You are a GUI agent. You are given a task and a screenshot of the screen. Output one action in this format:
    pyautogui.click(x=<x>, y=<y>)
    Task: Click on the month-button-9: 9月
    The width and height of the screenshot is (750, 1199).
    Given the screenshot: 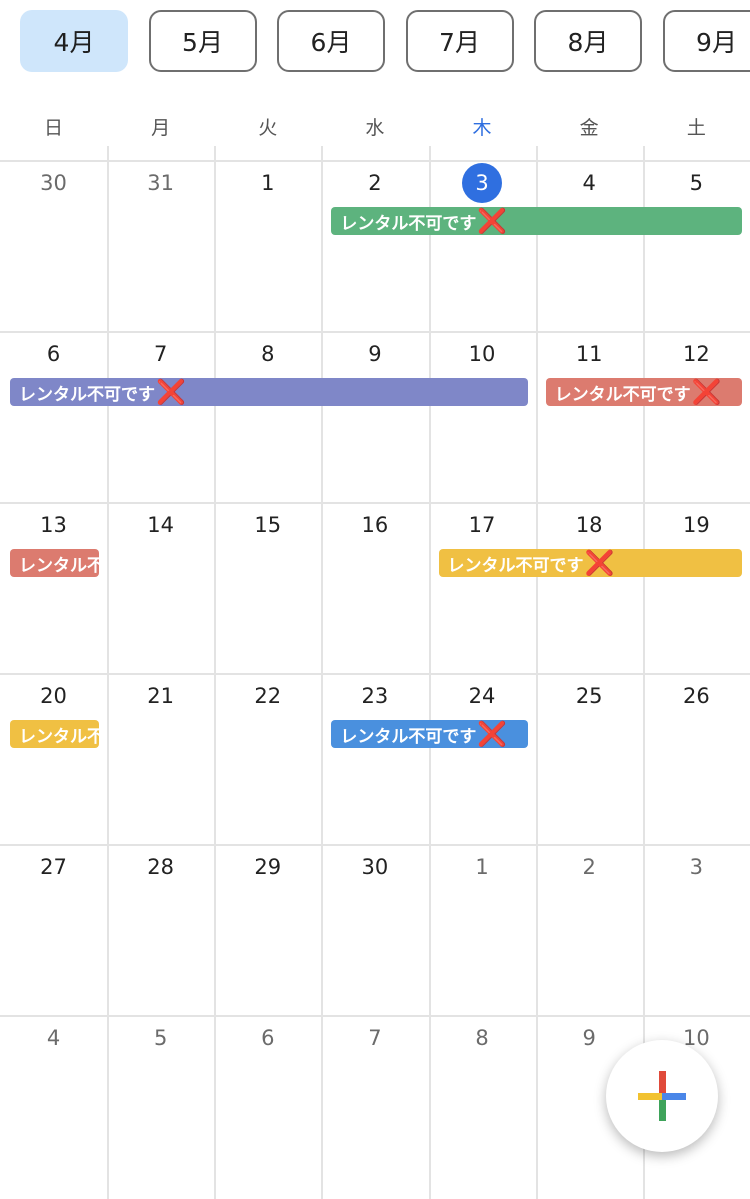 What is the action you would take?
    pyautogui.click(x=706, y=41)
    